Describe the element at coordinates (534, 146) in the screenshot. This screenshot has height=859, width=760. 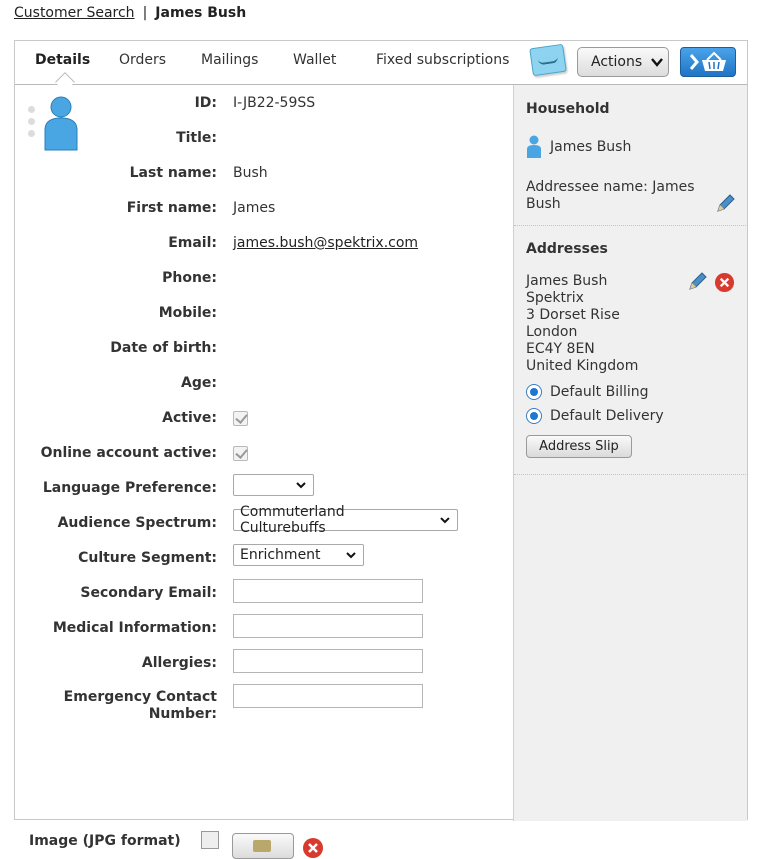
I see `person-icon` at that location.